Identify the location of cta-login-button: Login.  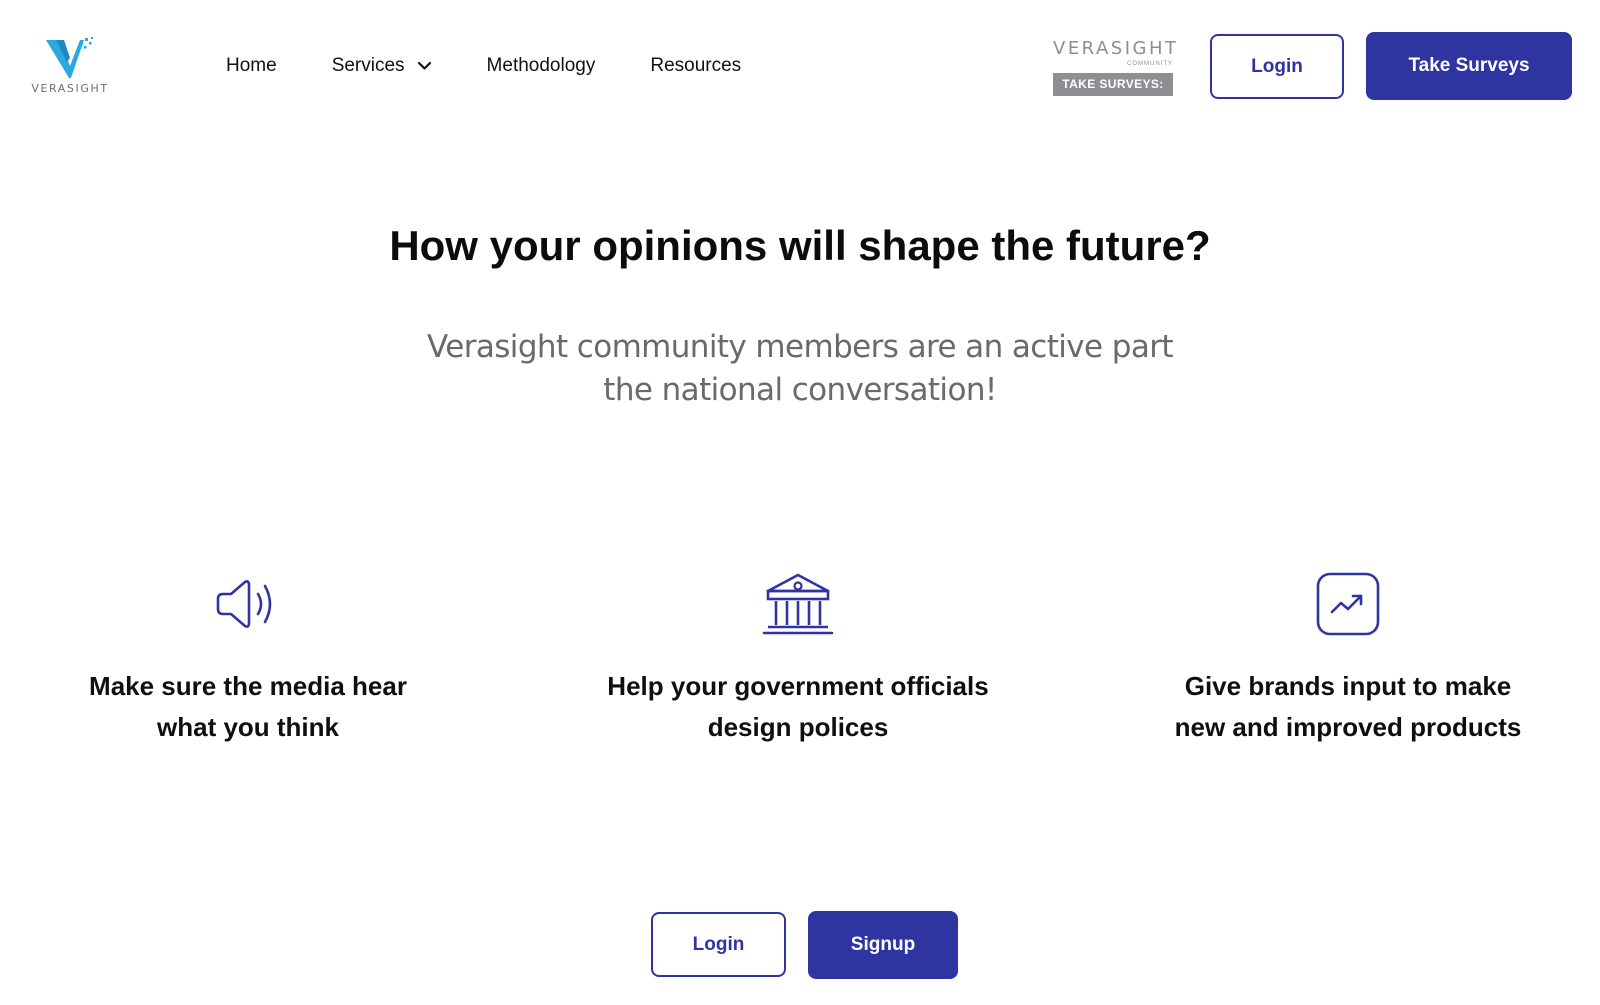
(718, 944).